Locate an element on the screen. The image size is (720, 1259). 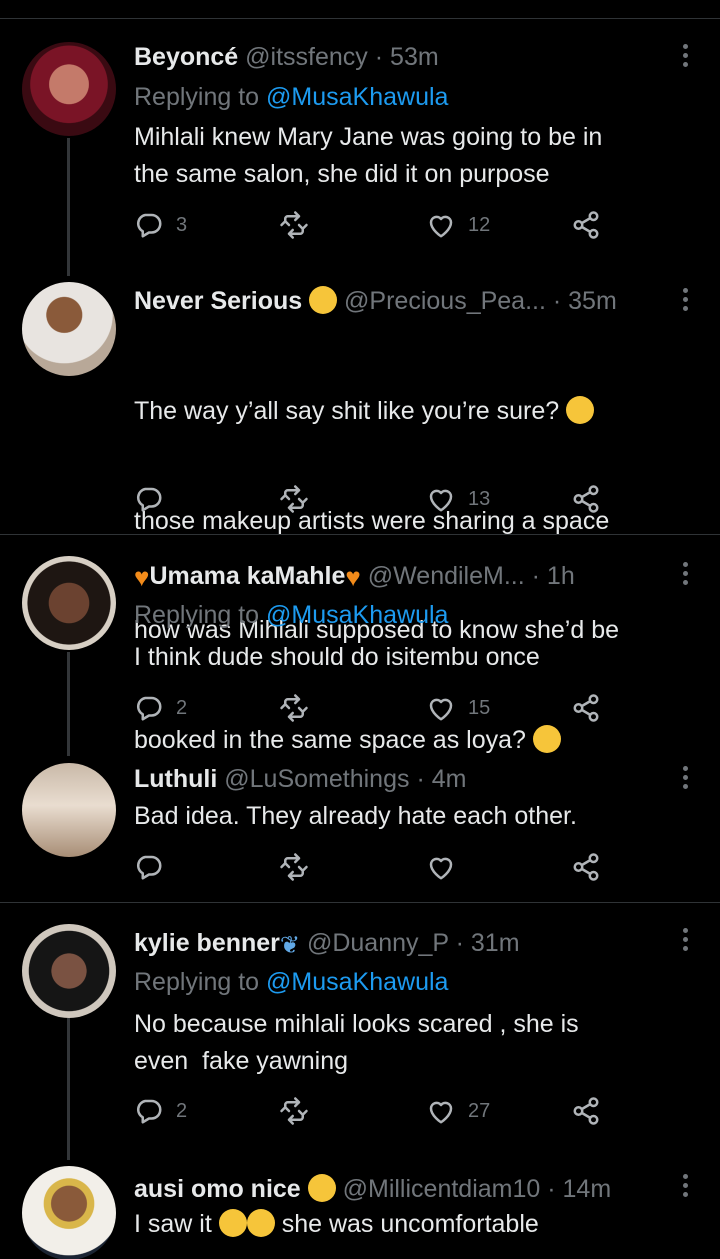
tweet-header: ♥Umama kaMahle♥ @WendileM... · 1h is located at coordinates (397, 576).